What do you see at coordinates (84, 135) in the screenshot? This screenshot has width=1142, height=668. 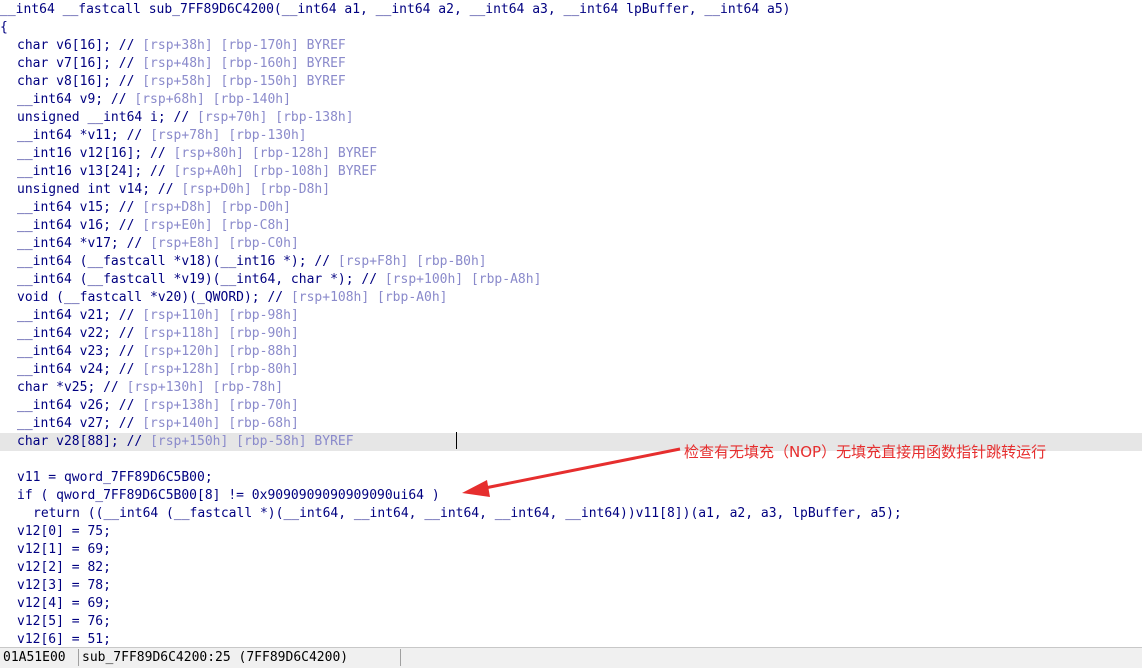 I see `code-text: __int64 *v11; //` at bounding box center [84, 135].